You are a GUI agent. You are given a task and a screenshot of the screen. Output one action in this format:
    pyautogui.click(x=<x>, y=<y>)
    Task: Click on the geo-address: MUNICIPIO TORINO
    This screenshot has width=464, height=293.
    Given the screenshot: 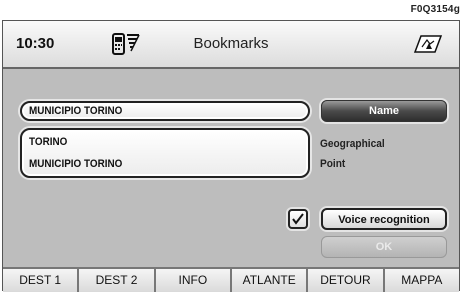 What is the action you would take?
    pyautogui.click(x=76, y=164)
    